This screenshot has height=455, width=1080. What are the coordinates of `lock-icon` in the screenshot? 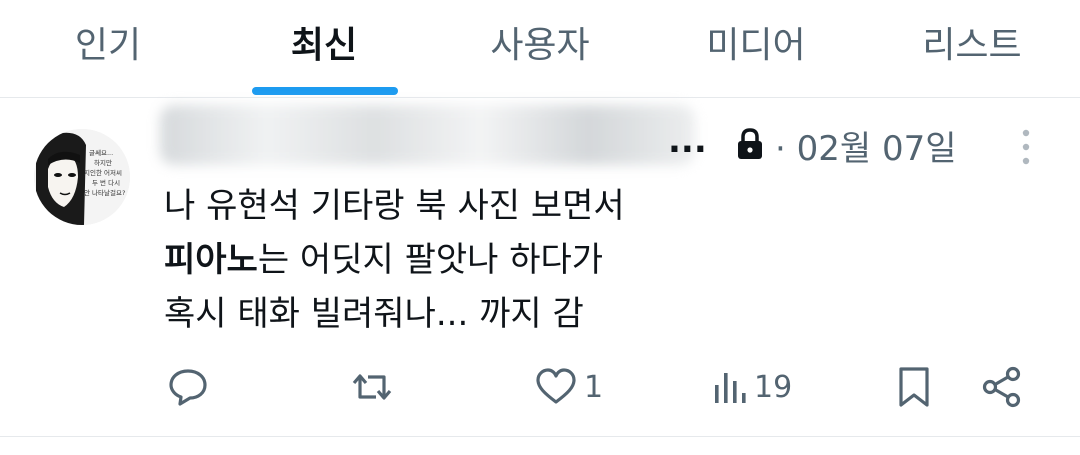 It's located at (750, 143).